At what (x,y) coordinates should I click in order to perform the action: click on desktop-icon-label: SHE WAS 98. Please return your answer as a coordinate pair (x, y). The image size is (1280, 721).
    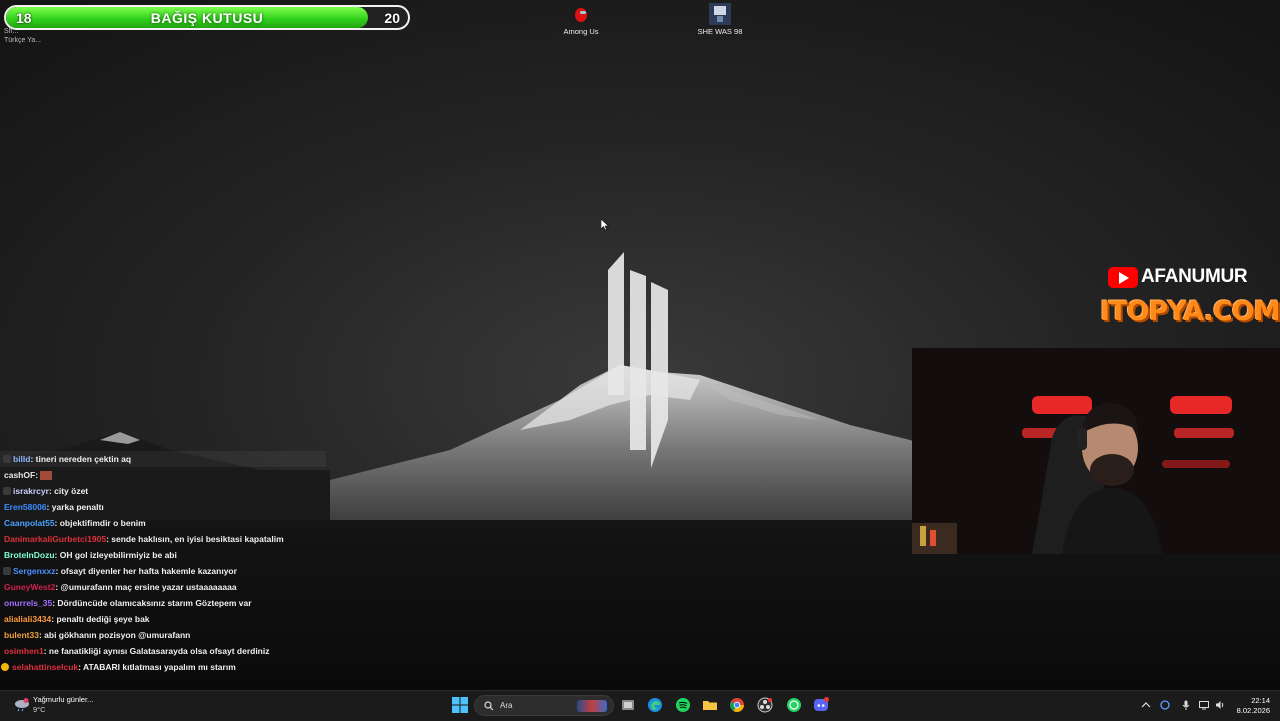
    Looking at the image, I should click on (720, 31).